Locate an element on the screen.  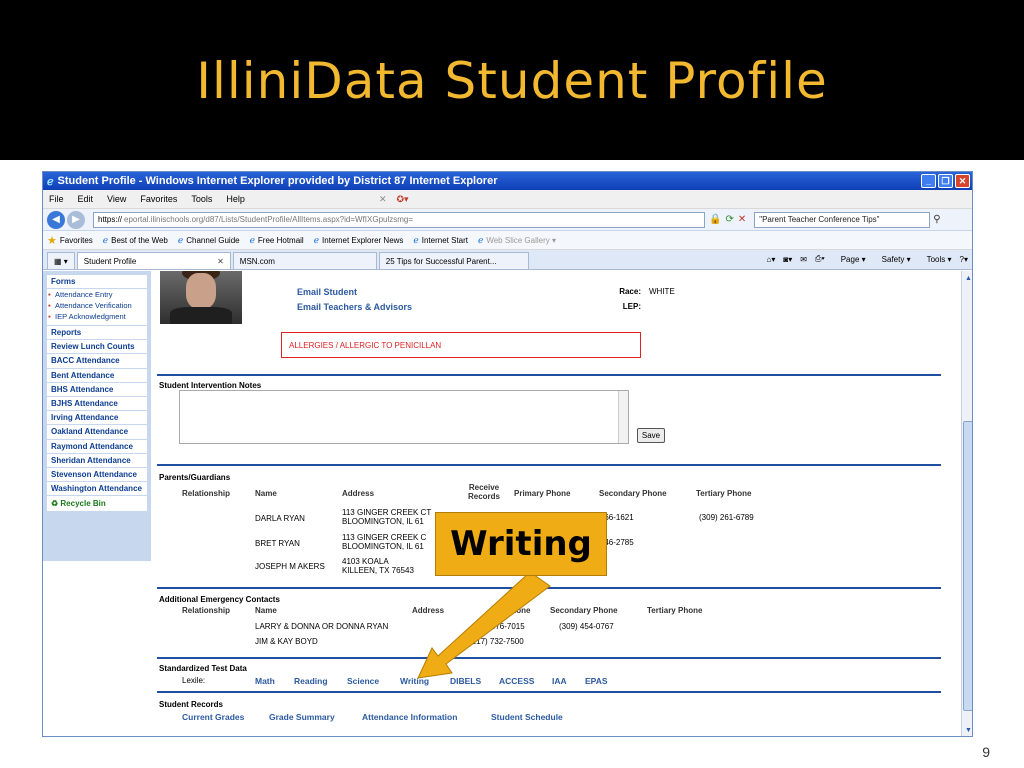
help-icon: ?▾ is located at coordinates (964, 259).